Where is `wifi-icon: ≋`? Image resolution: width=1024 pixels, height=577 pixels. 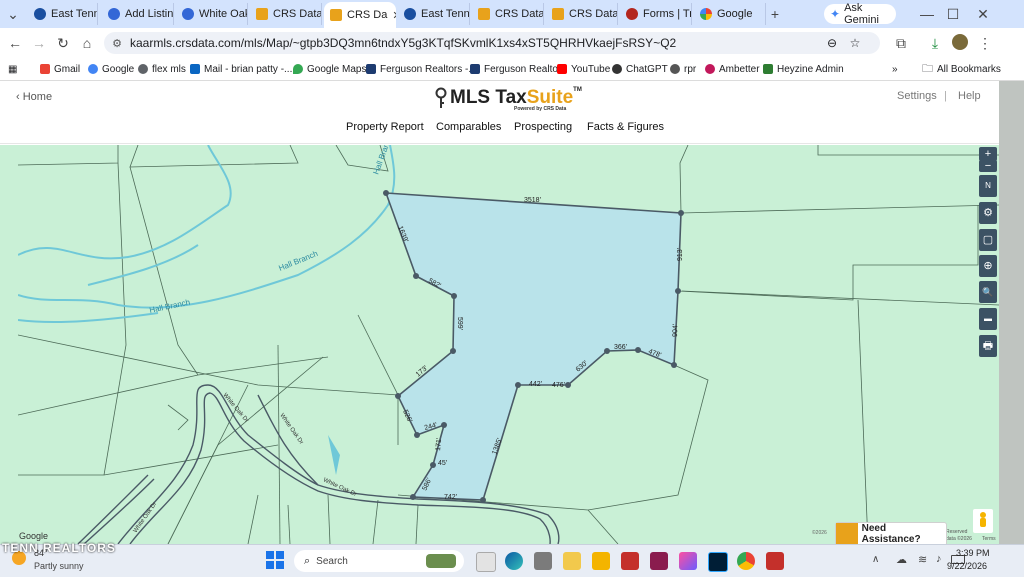
wifi-icon: ≋ is located at coordinates (922, 559).